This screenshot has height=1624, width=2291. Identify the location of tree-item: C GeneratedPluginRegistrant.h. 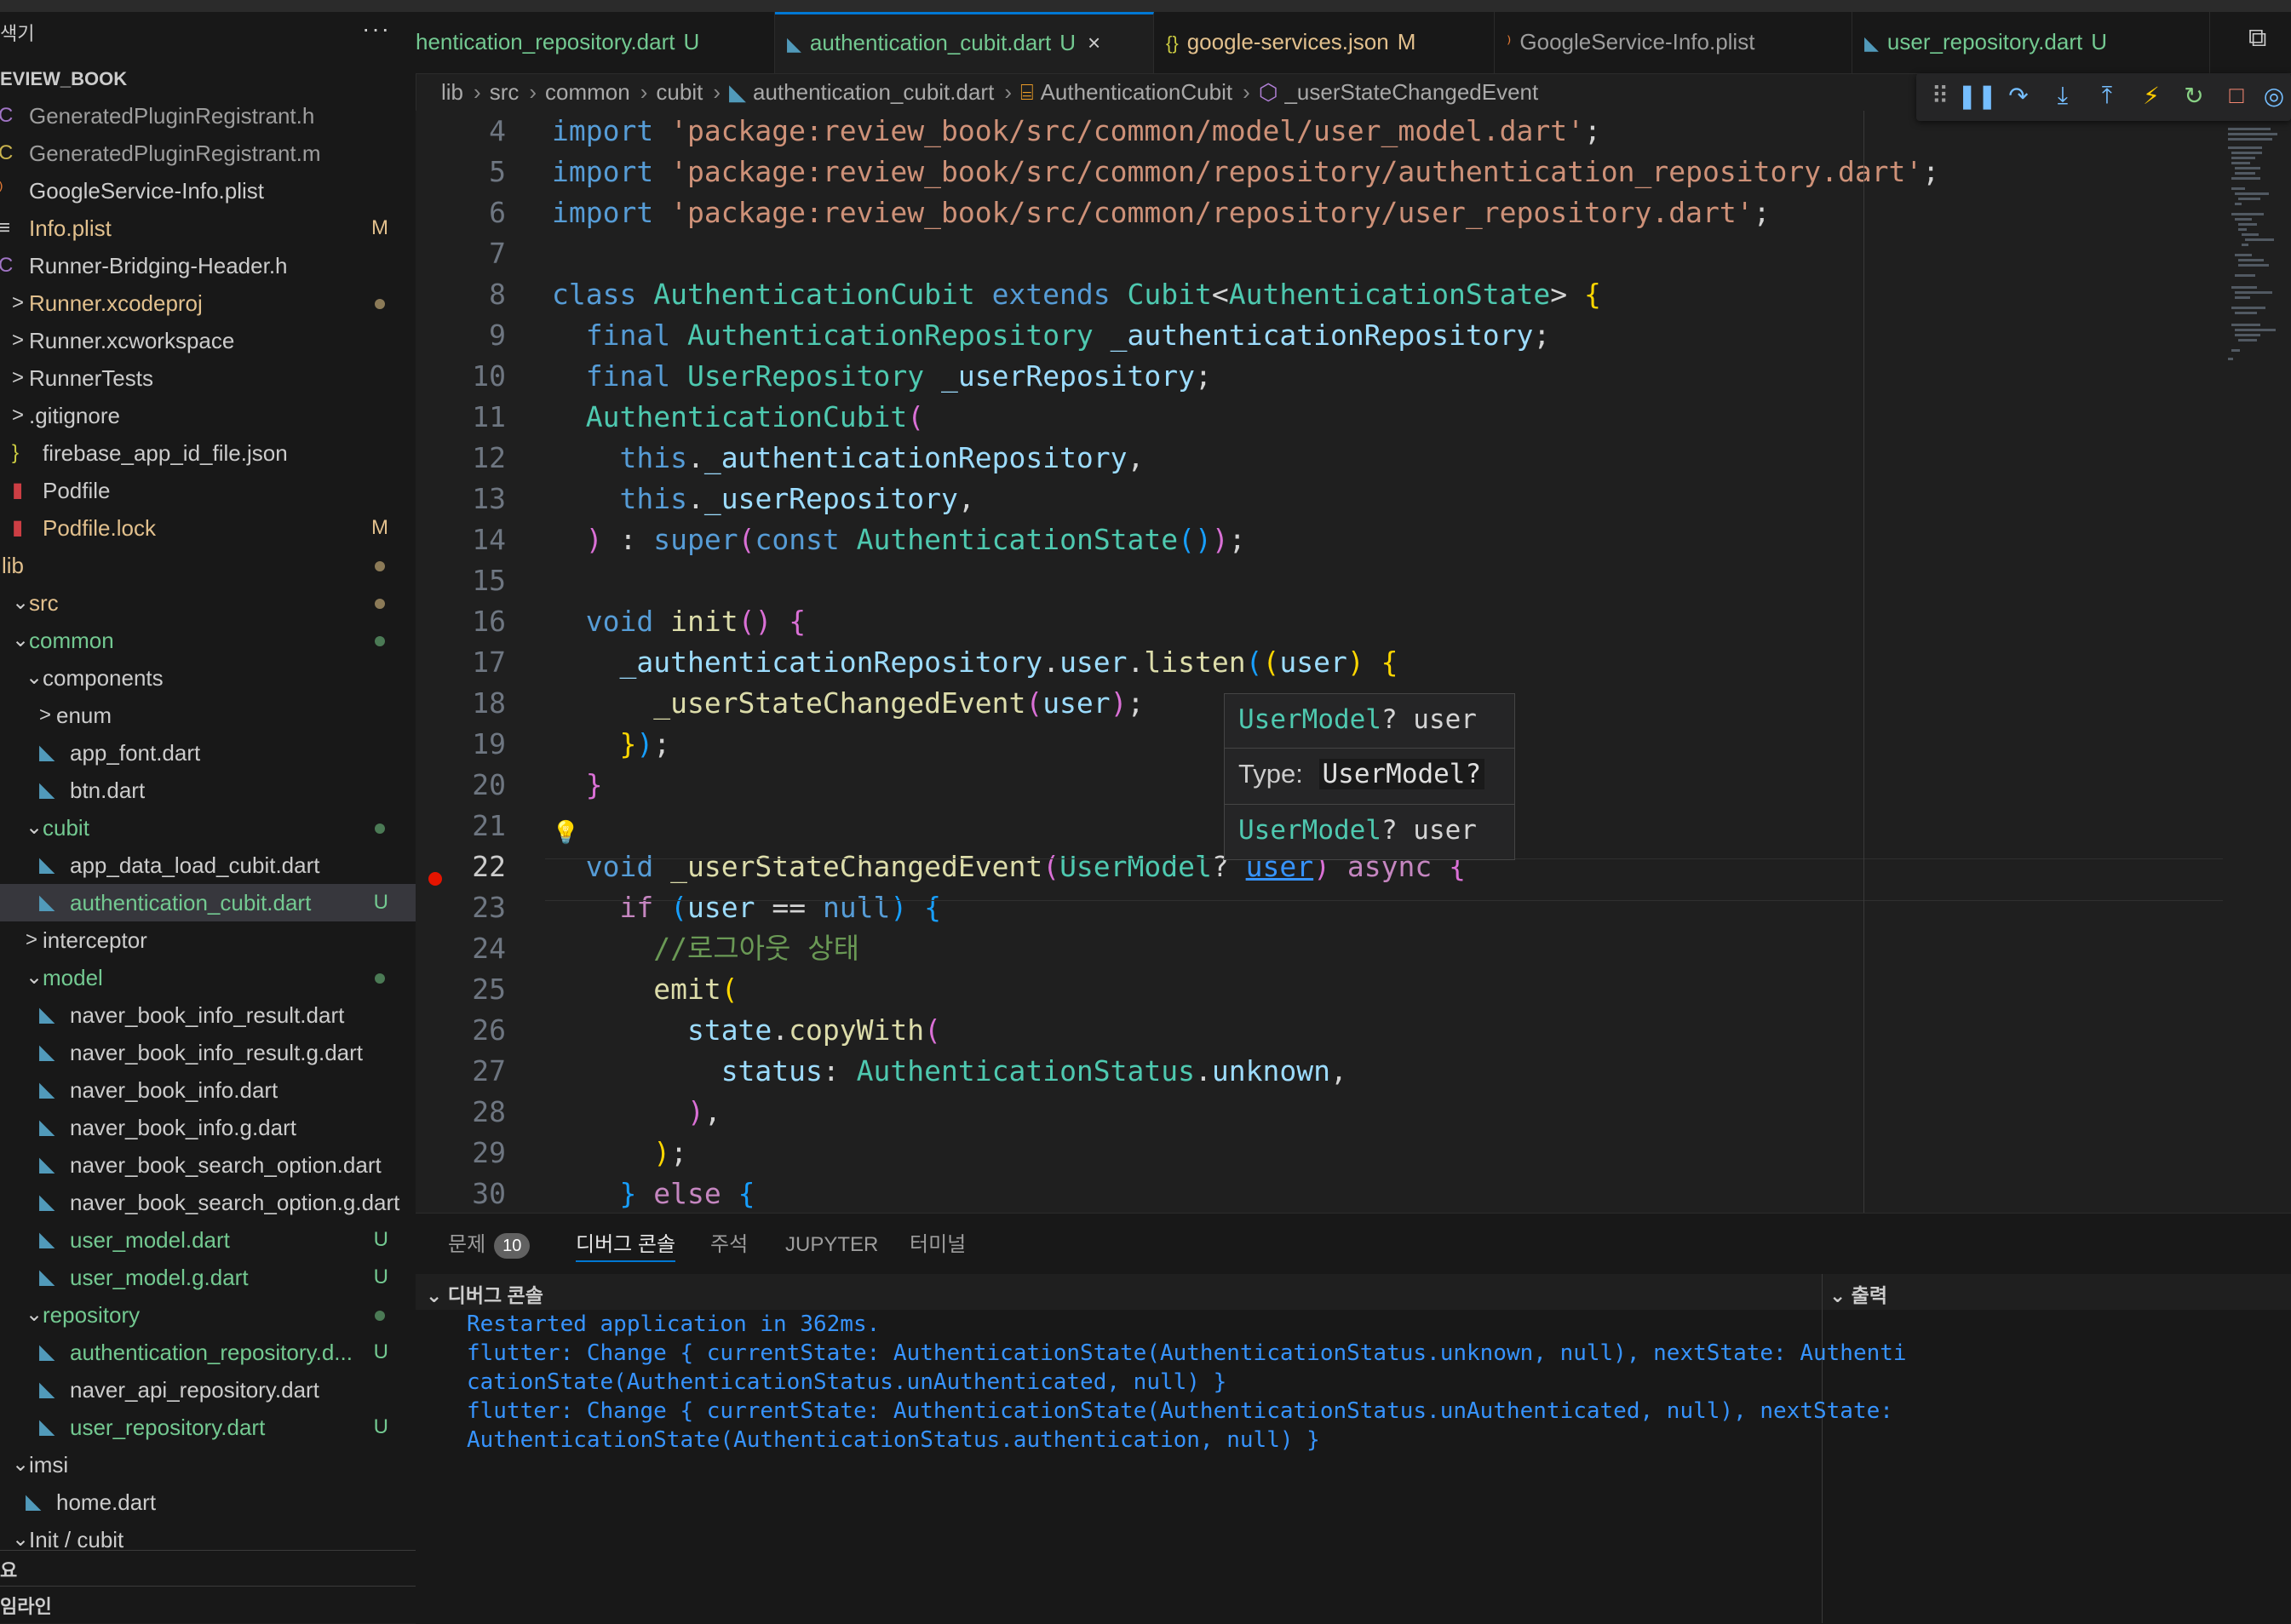
(208, 116).